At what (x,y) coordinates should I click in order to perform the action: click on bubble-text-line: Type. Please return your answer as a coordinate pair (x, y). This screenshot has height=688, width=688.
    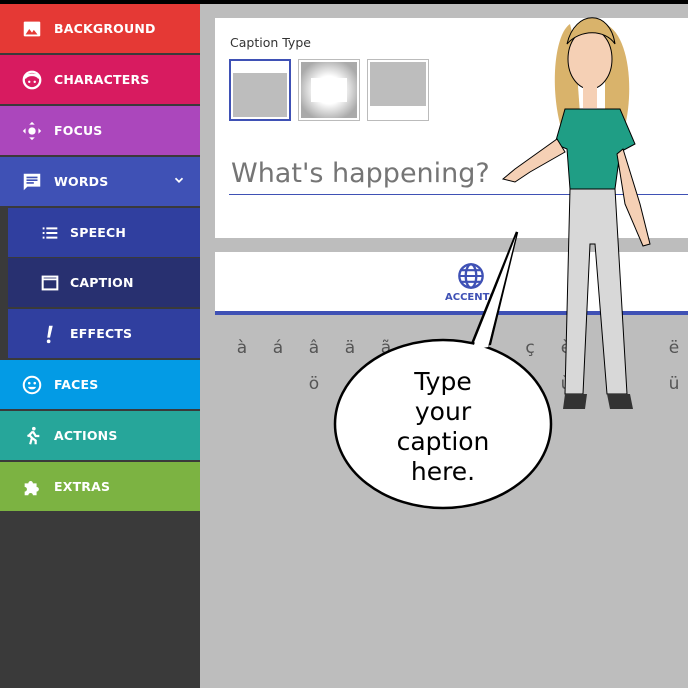
    Looking at the image, I should click on (442, 381).